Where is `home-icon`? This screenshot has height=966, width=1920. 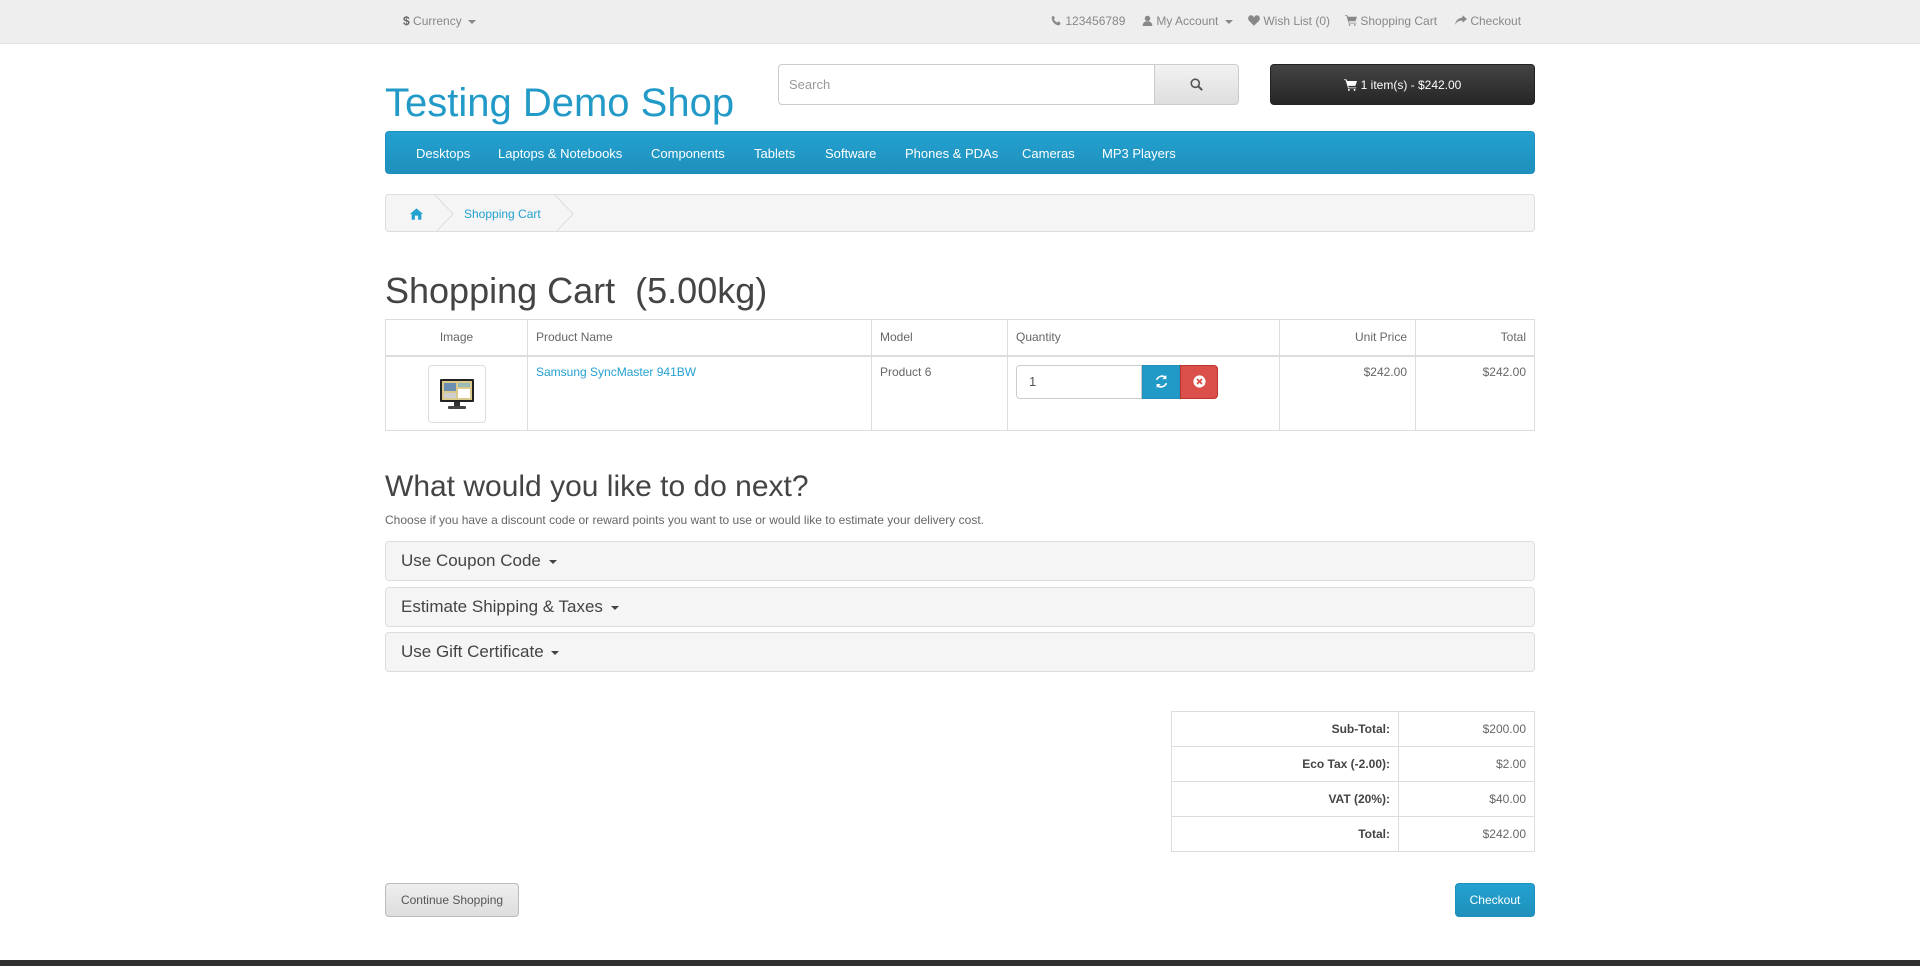
home-icon is located at coordinates (416, 214).